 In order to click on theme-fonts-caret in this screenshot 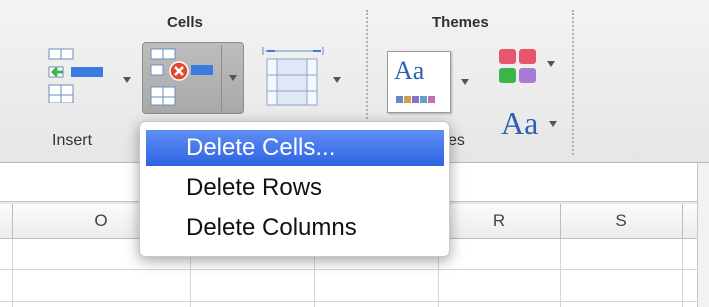, I will do `click(553, 124)`.